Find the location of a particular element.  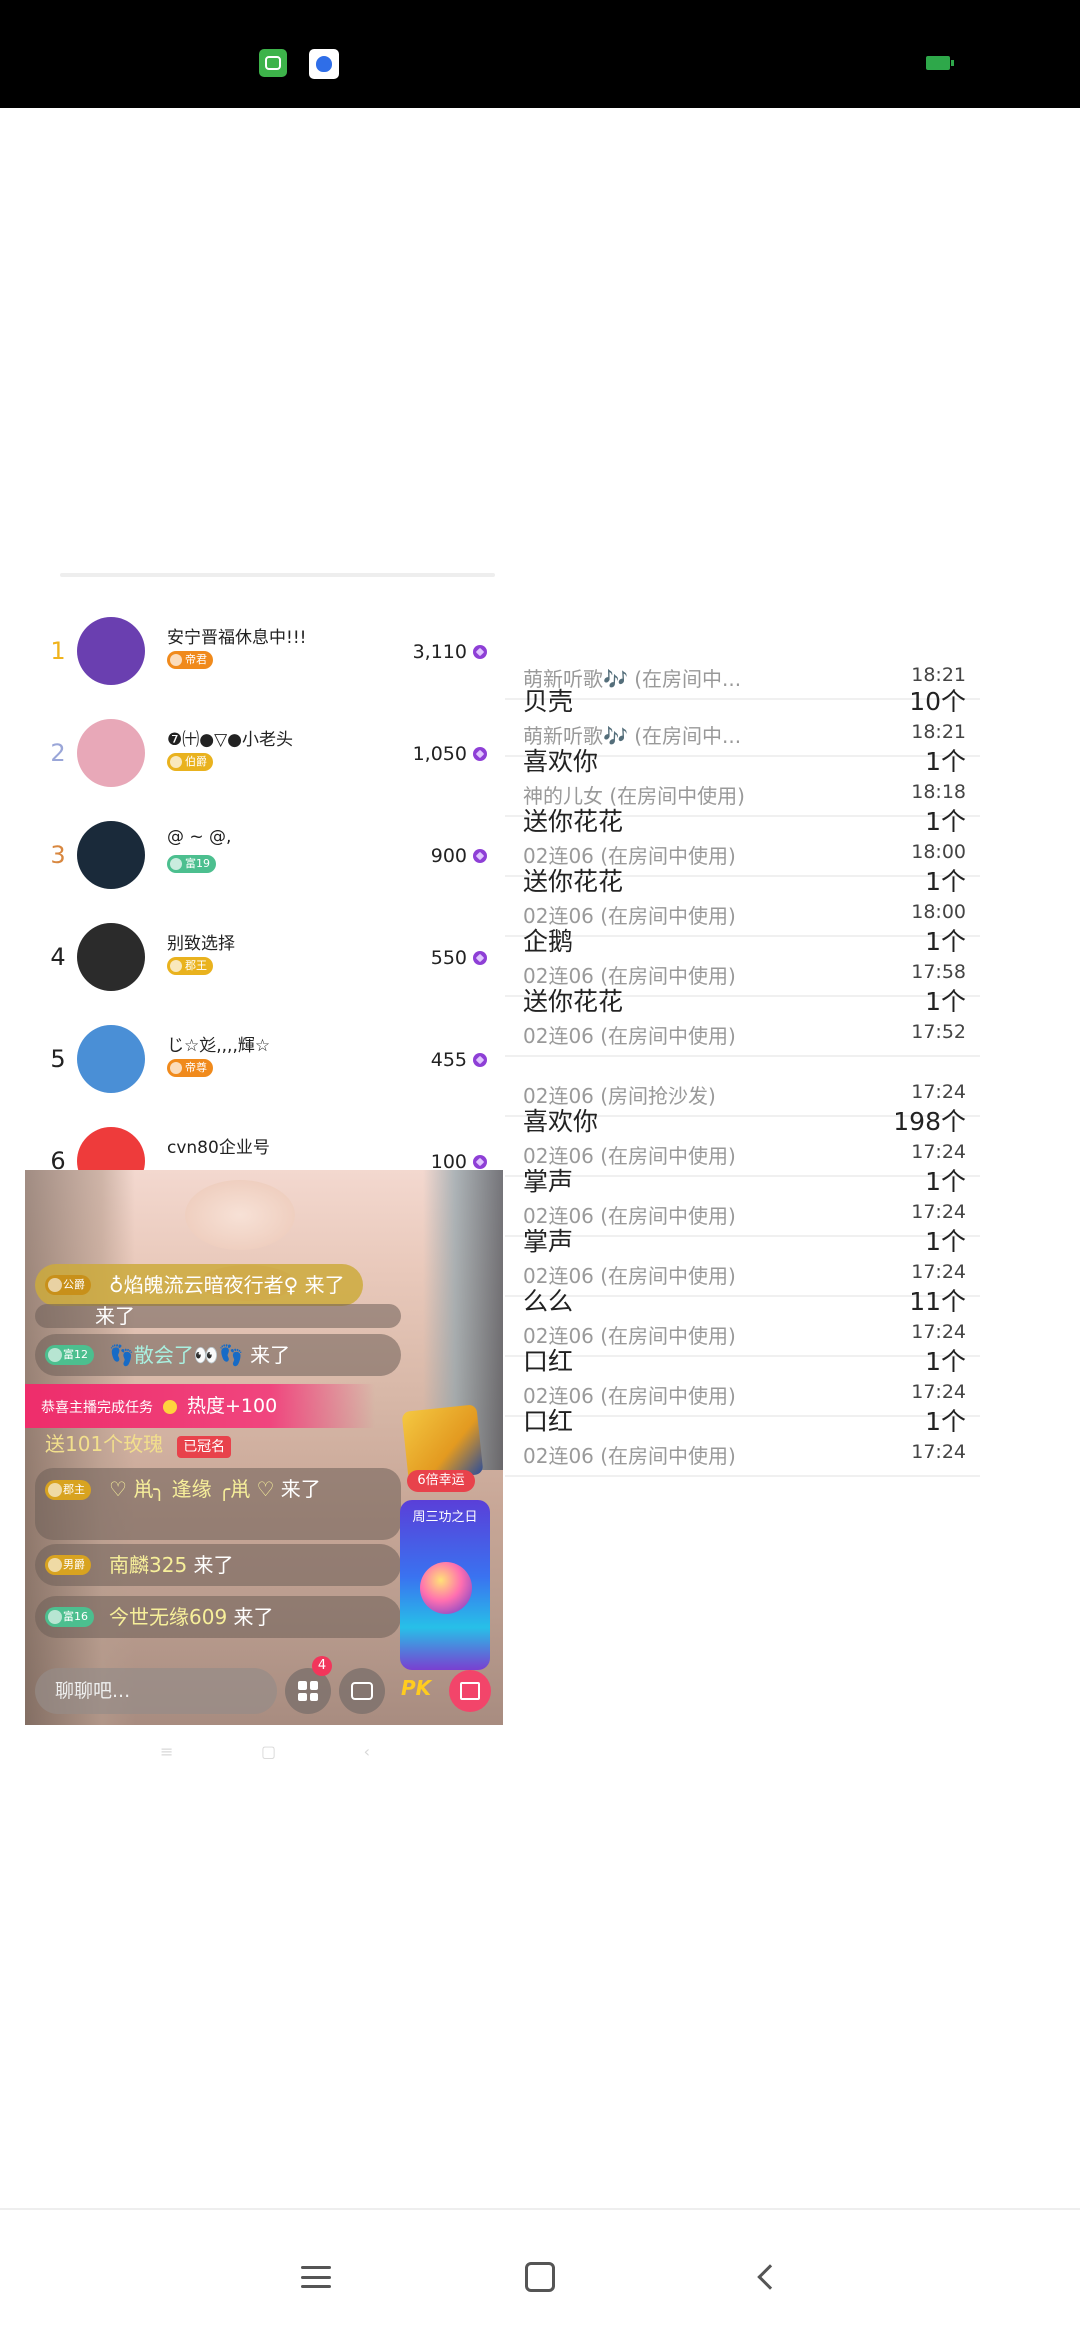

promo-title: 周三功之日 is located at coordinates (445, 1517).